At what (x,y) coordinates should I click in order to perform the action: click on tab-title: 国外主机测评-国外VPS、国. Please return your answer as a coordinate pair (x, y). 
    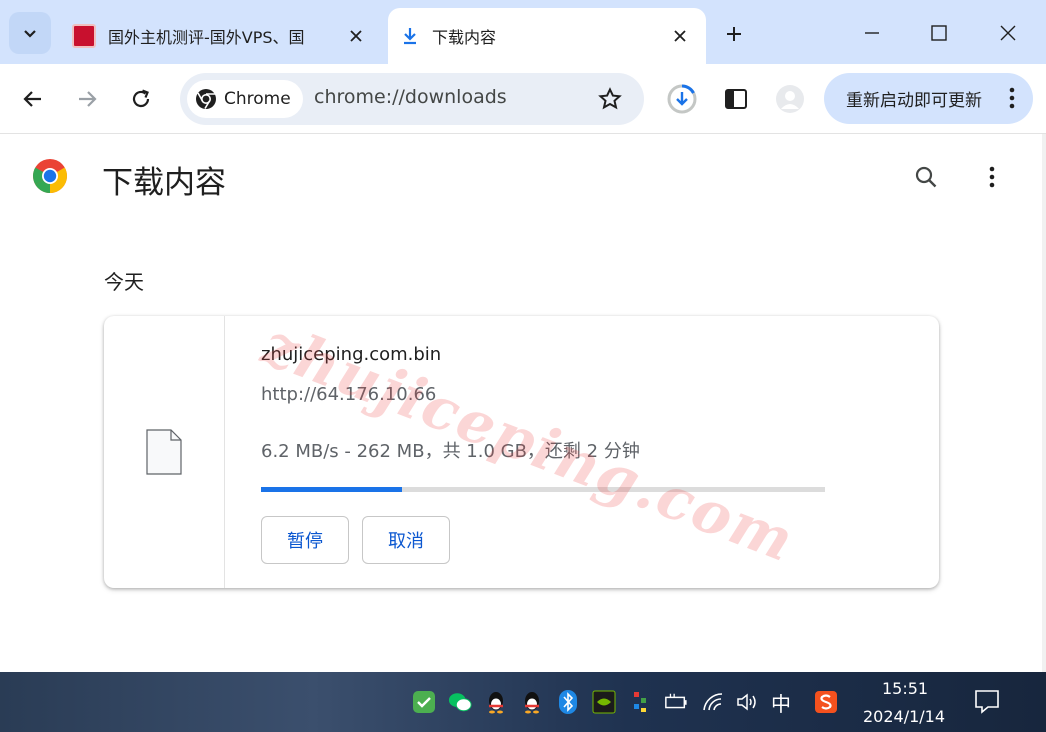
    Looking at the image, I should click on (206, 37).